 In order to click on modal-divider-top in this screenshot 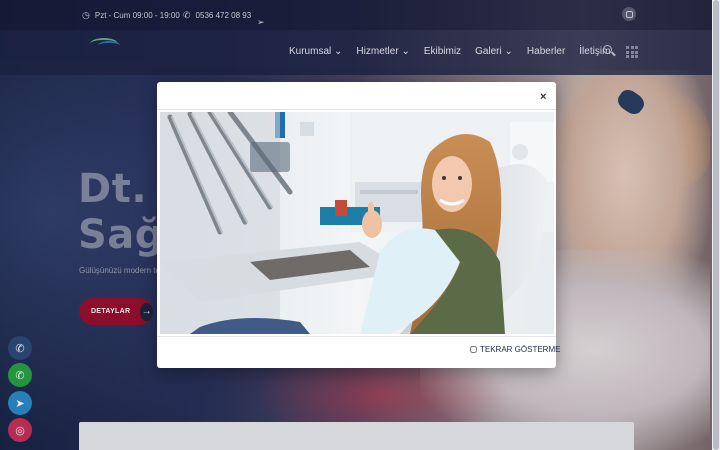, I will do `click(356, 109)`.